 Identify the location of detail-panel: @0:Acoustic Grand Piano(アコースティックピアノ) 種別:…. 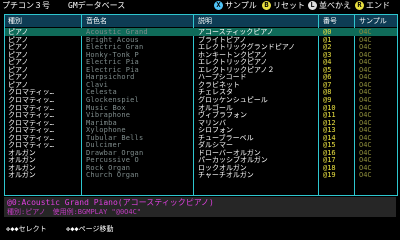
(200, 207).